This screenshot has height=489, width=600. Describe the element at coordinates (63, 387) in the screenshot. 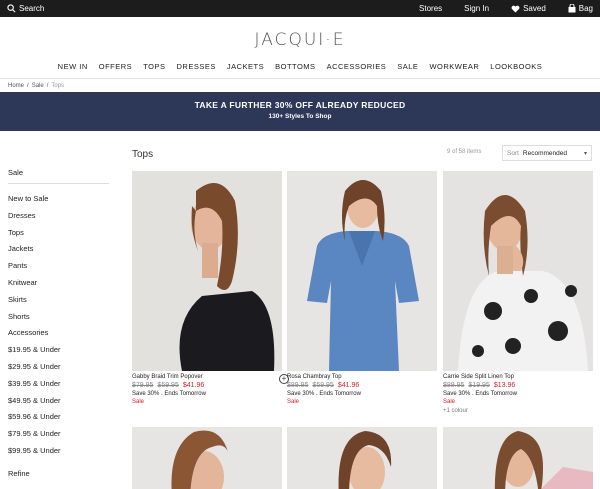

I see `sidebar-item: $39.95 & Under` at that location.